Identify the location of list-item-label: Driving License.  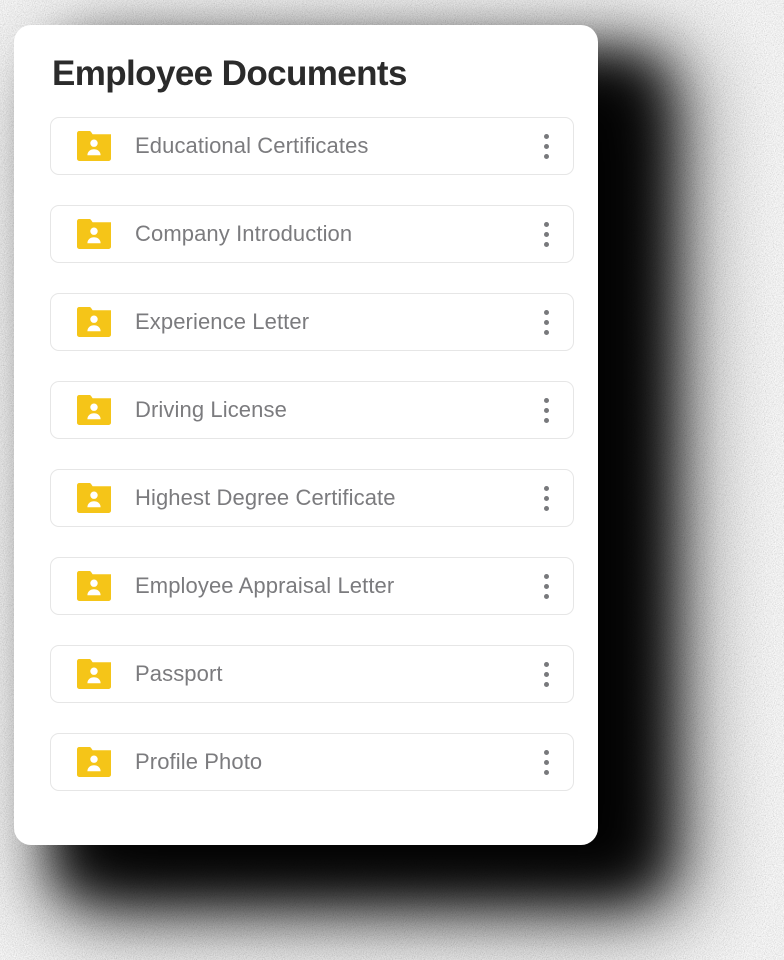
(211, 409).